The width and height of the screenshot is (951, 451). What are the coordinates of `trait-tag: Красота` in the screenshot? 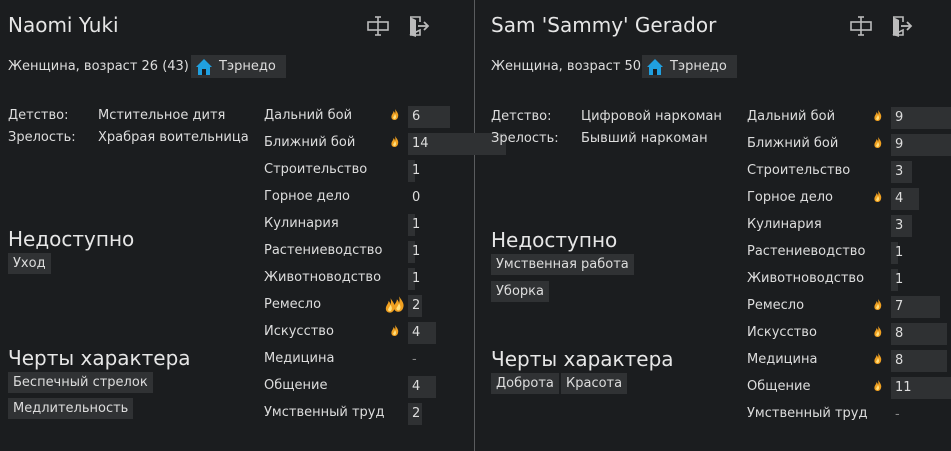 It's located at (594, 383).